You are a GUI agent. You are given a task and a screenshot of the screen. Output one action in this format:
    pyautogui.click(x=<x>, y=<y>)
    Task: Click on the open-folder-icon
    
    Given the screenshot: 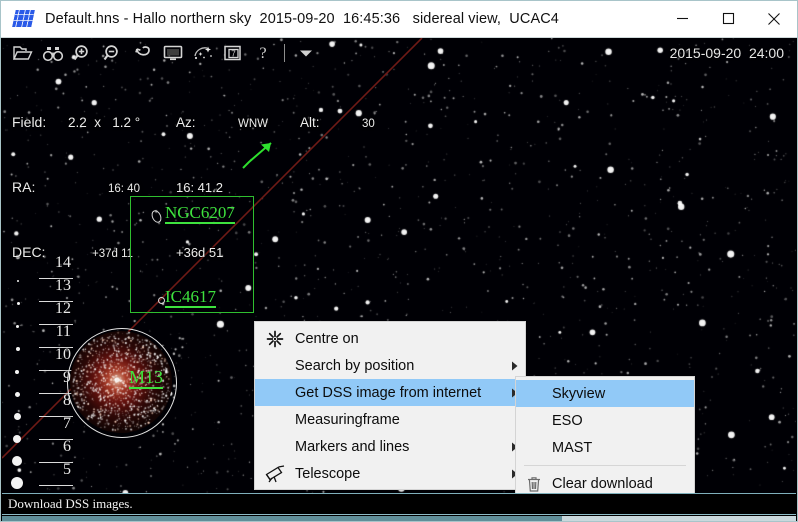 What is the action you would take?
    pyautogui.click(x=23, y=53)
    